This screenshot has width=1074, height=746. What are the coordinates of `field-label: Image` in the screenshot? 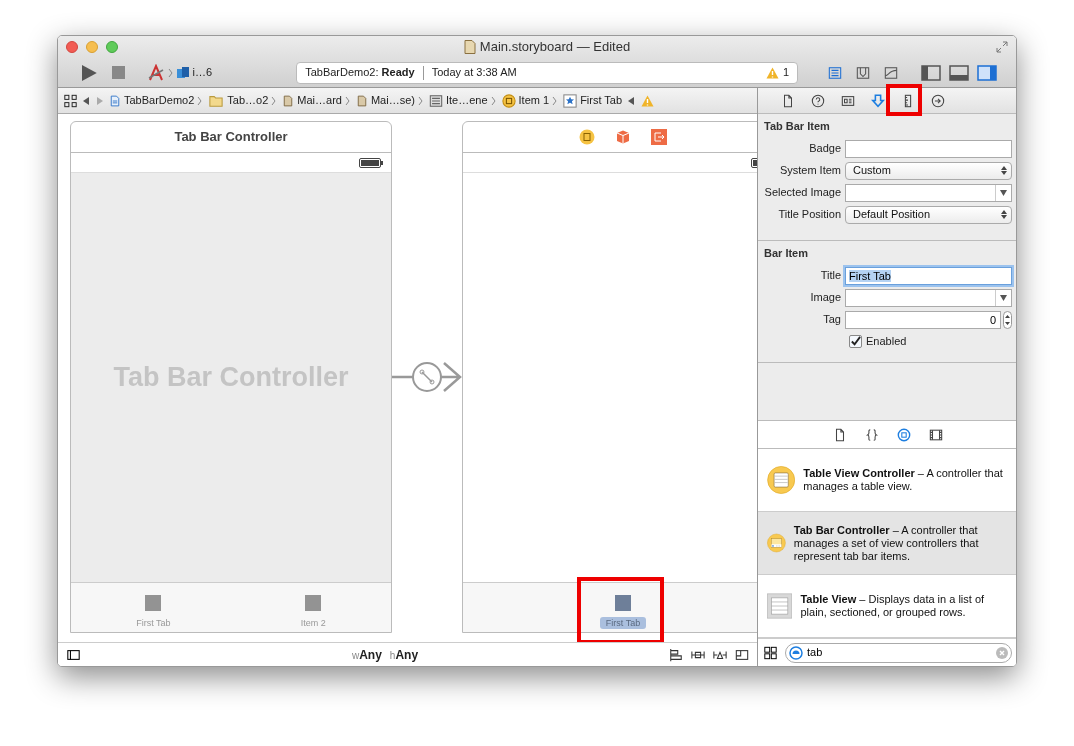 It's located at (825, 298).